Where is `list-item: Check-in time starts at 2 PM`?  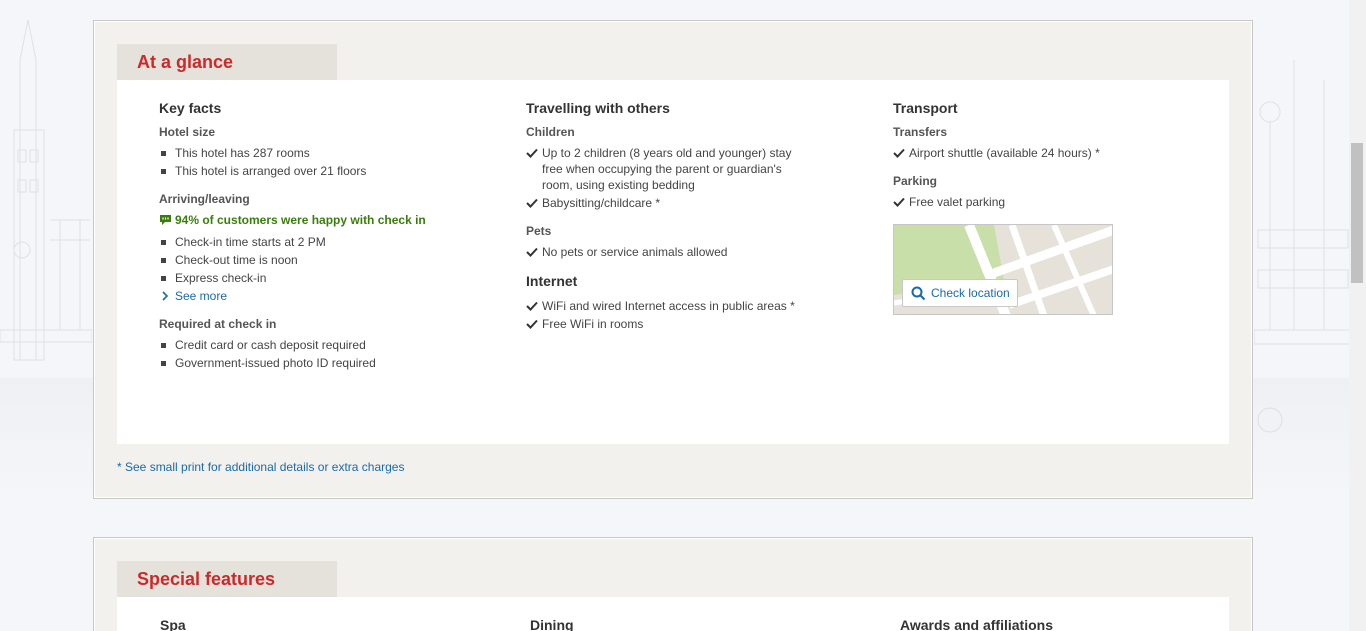 list-item: Check-in time starts at 2 PM is located at coordinates (309, 242).